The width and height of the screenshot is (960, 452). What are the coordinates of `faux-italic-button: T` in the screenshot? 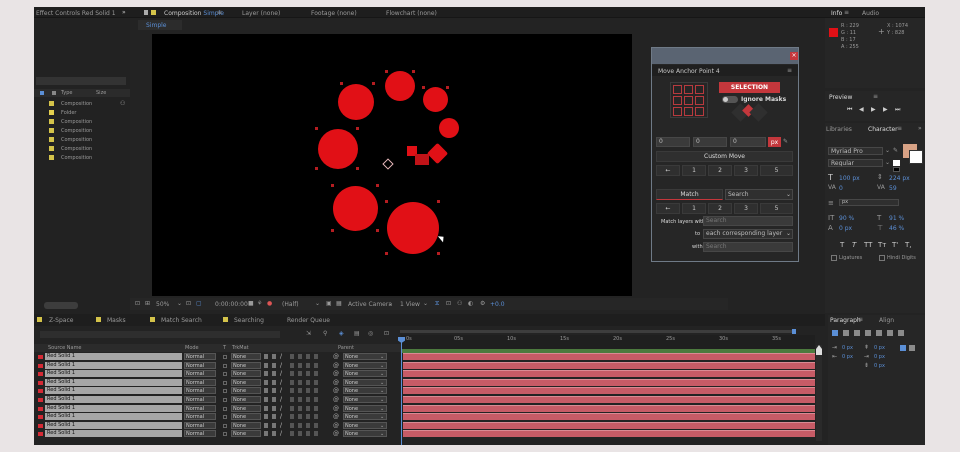 It's located at (854, 245).